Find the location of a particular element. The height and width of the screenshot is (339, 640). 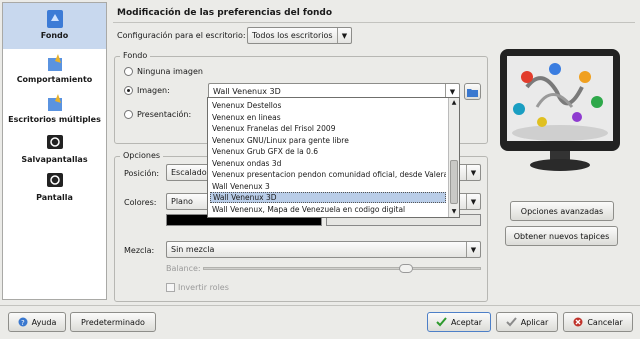

balance-label: Balance: is located at coordinates (183, 268).